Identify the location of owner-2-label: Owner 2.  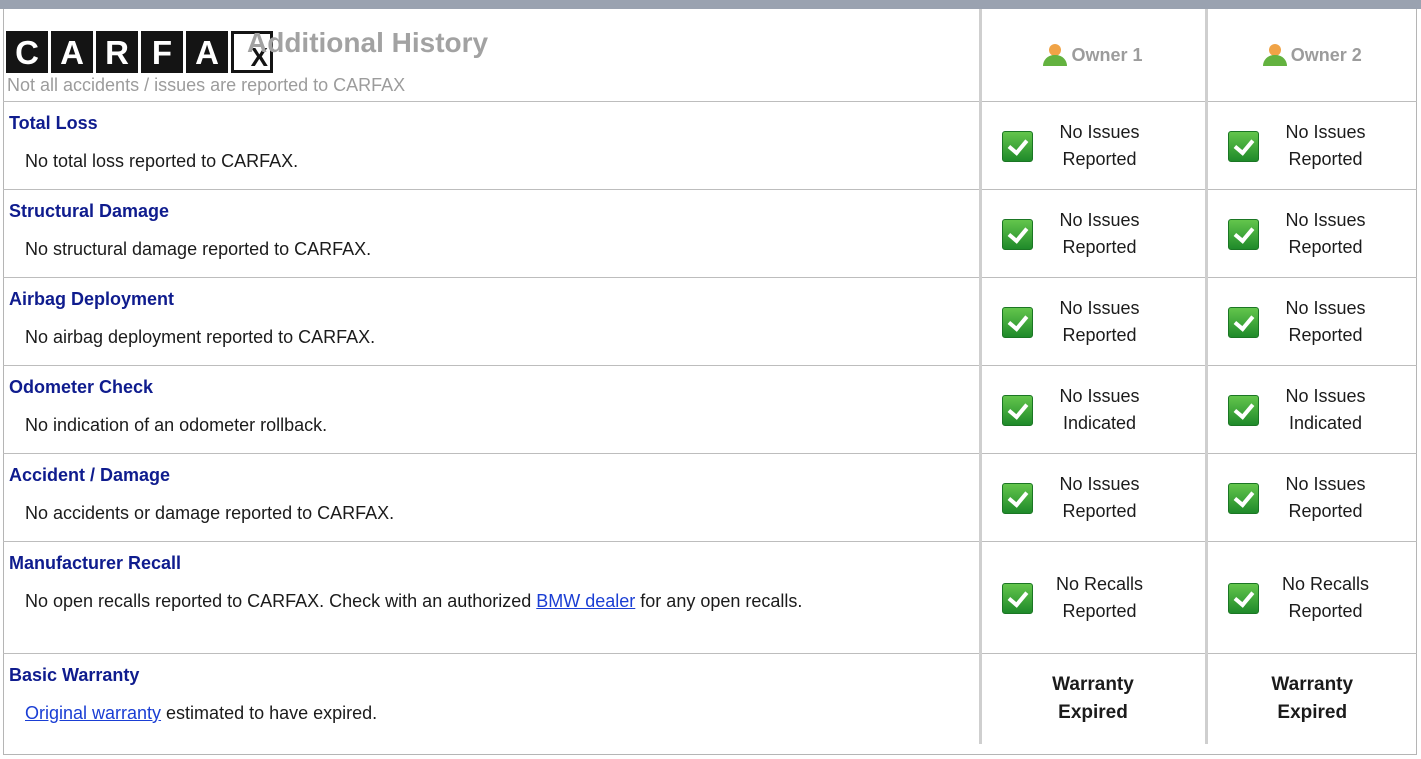
(1326, 54).